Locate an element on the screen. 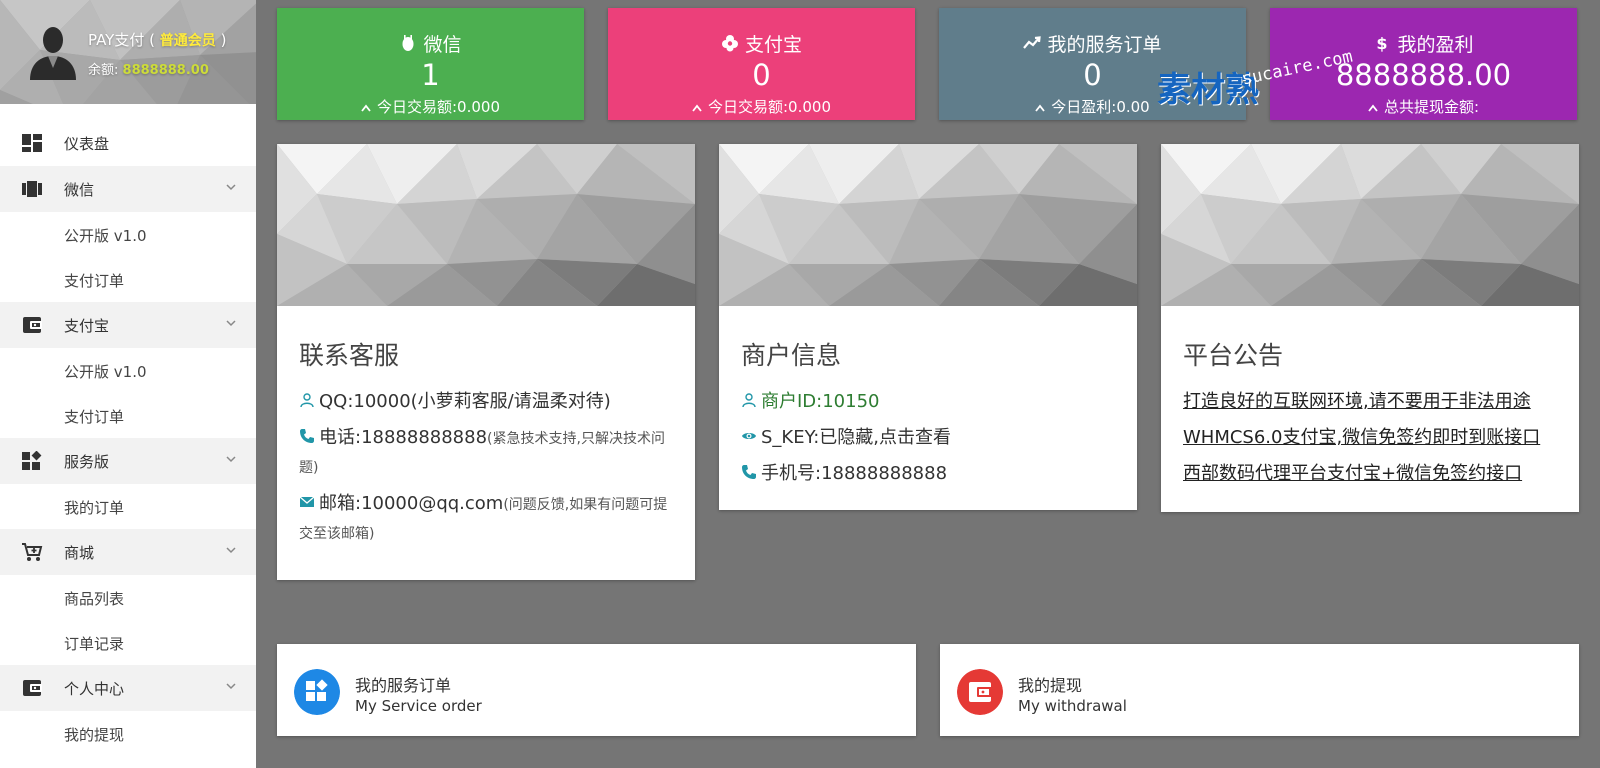  stat-title-text: 微信 is located at coordinates (442, 45).